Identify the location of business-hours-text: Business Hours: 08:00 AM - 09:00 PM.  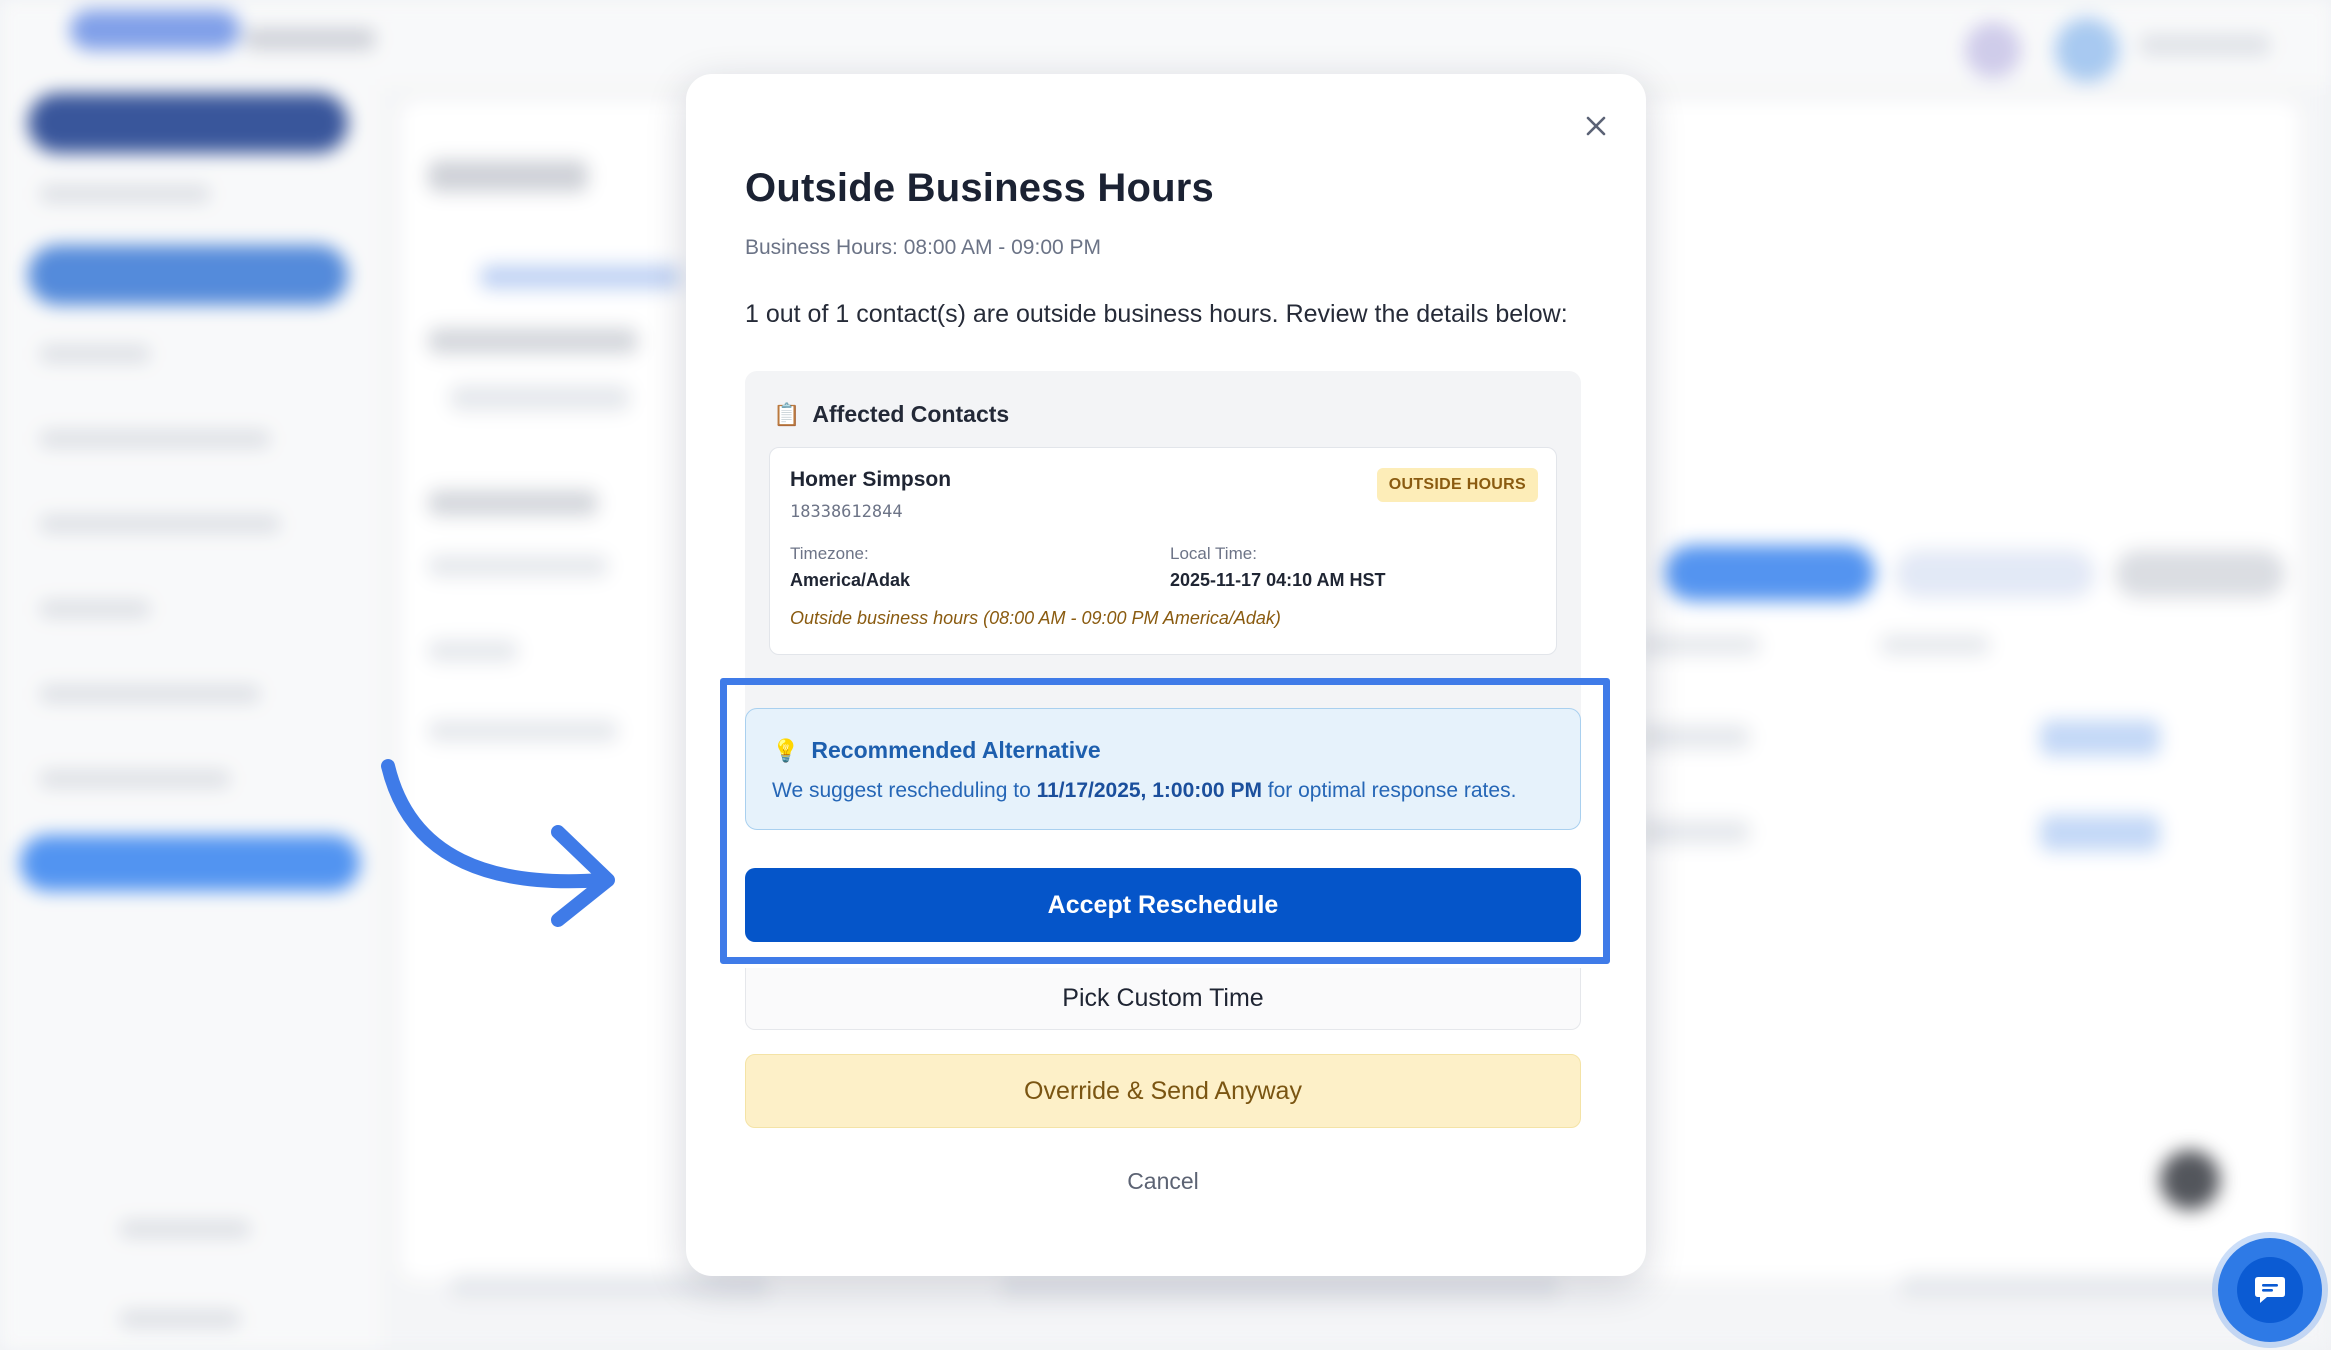
(923, 247).